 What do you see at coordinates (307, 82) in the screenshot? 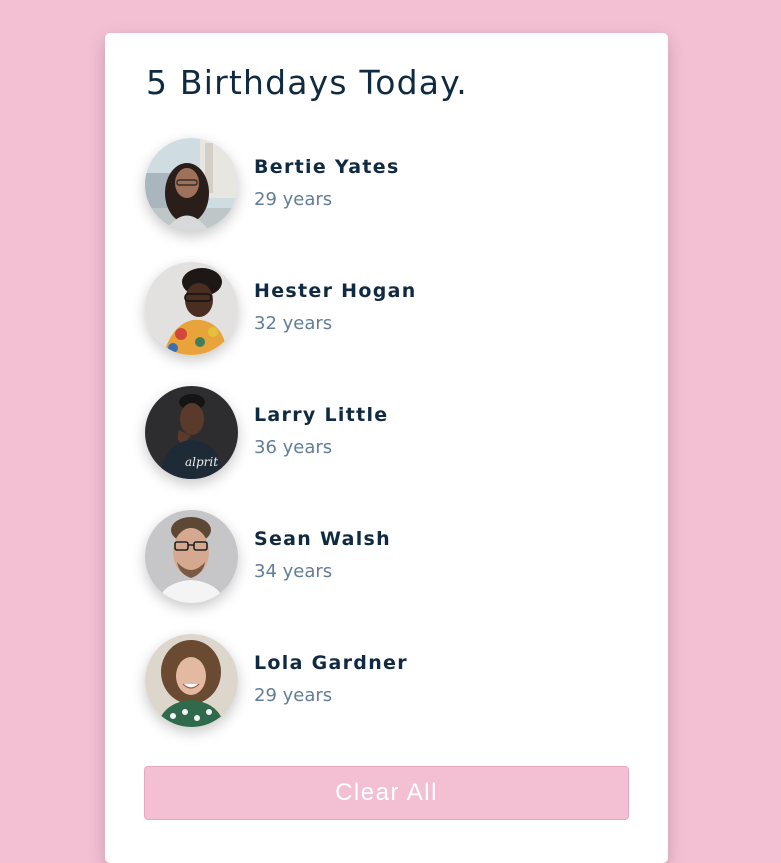
I see `page-title: 5 Birthdays Today.` at bounding box center [307, 82].